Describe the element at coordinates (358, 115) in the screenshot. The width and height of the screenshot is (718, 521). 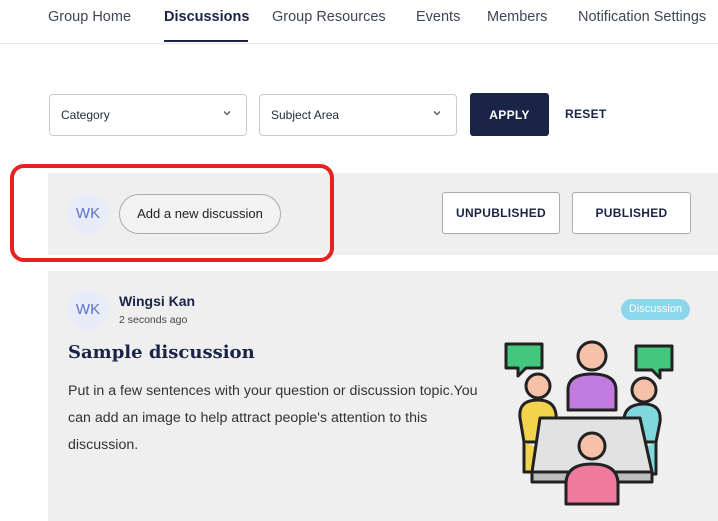
I see `subject-area-select: Subject Area` at that location.